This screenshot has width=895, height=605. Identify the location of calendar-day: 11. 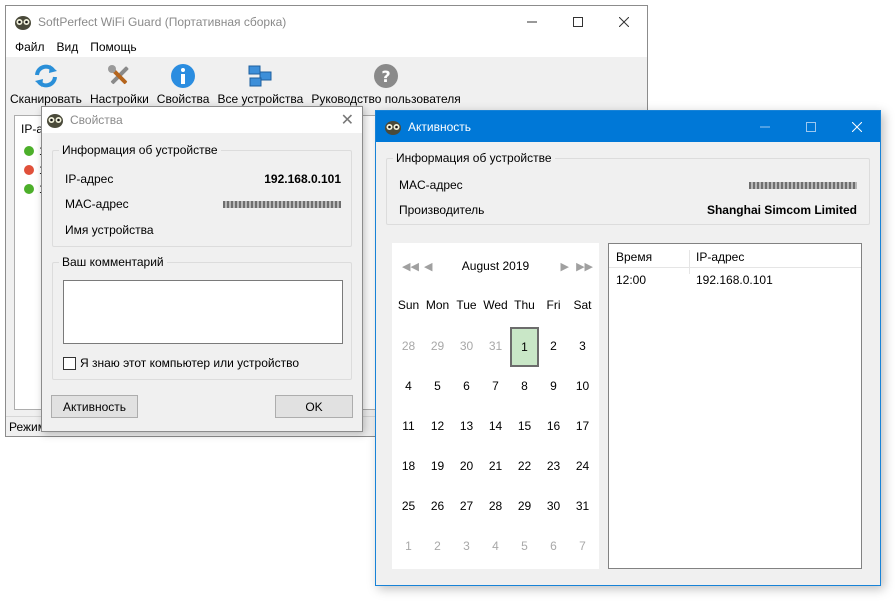
(408, 426).